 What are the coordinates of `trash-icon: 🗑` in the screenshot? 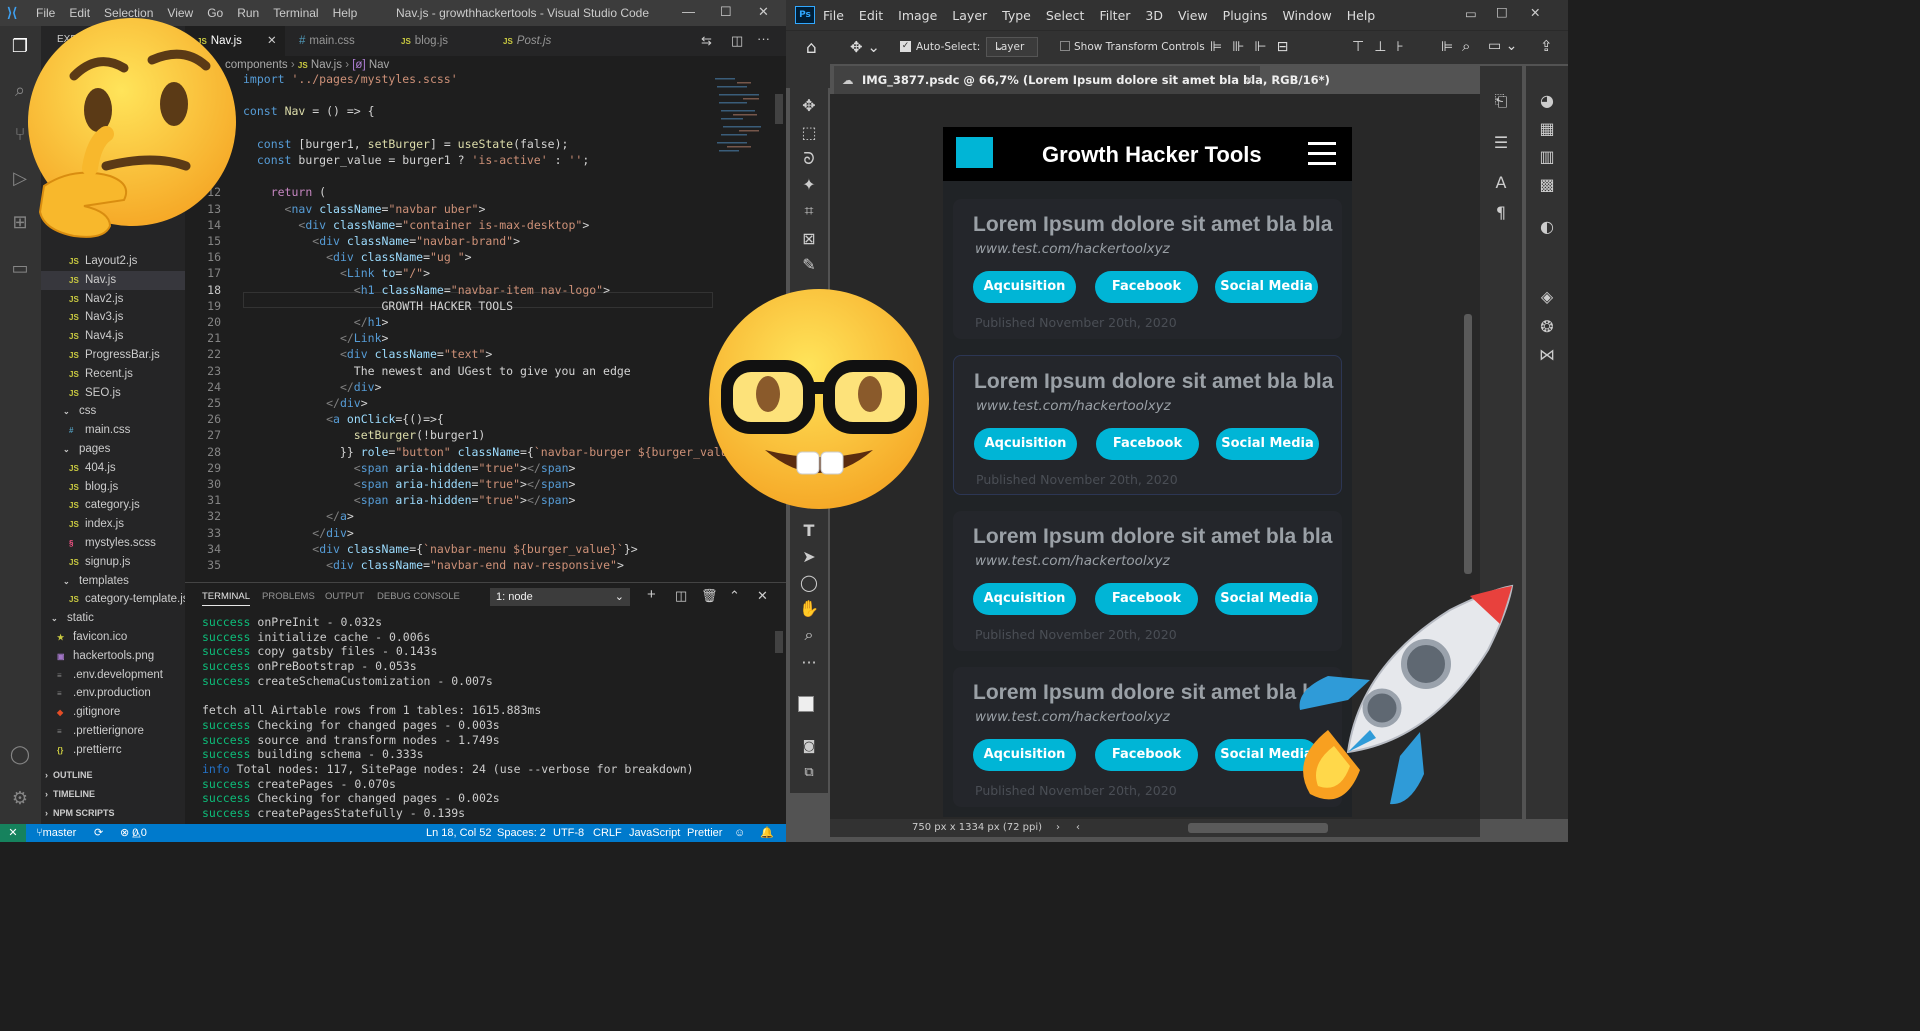 It's located at (709, 596).